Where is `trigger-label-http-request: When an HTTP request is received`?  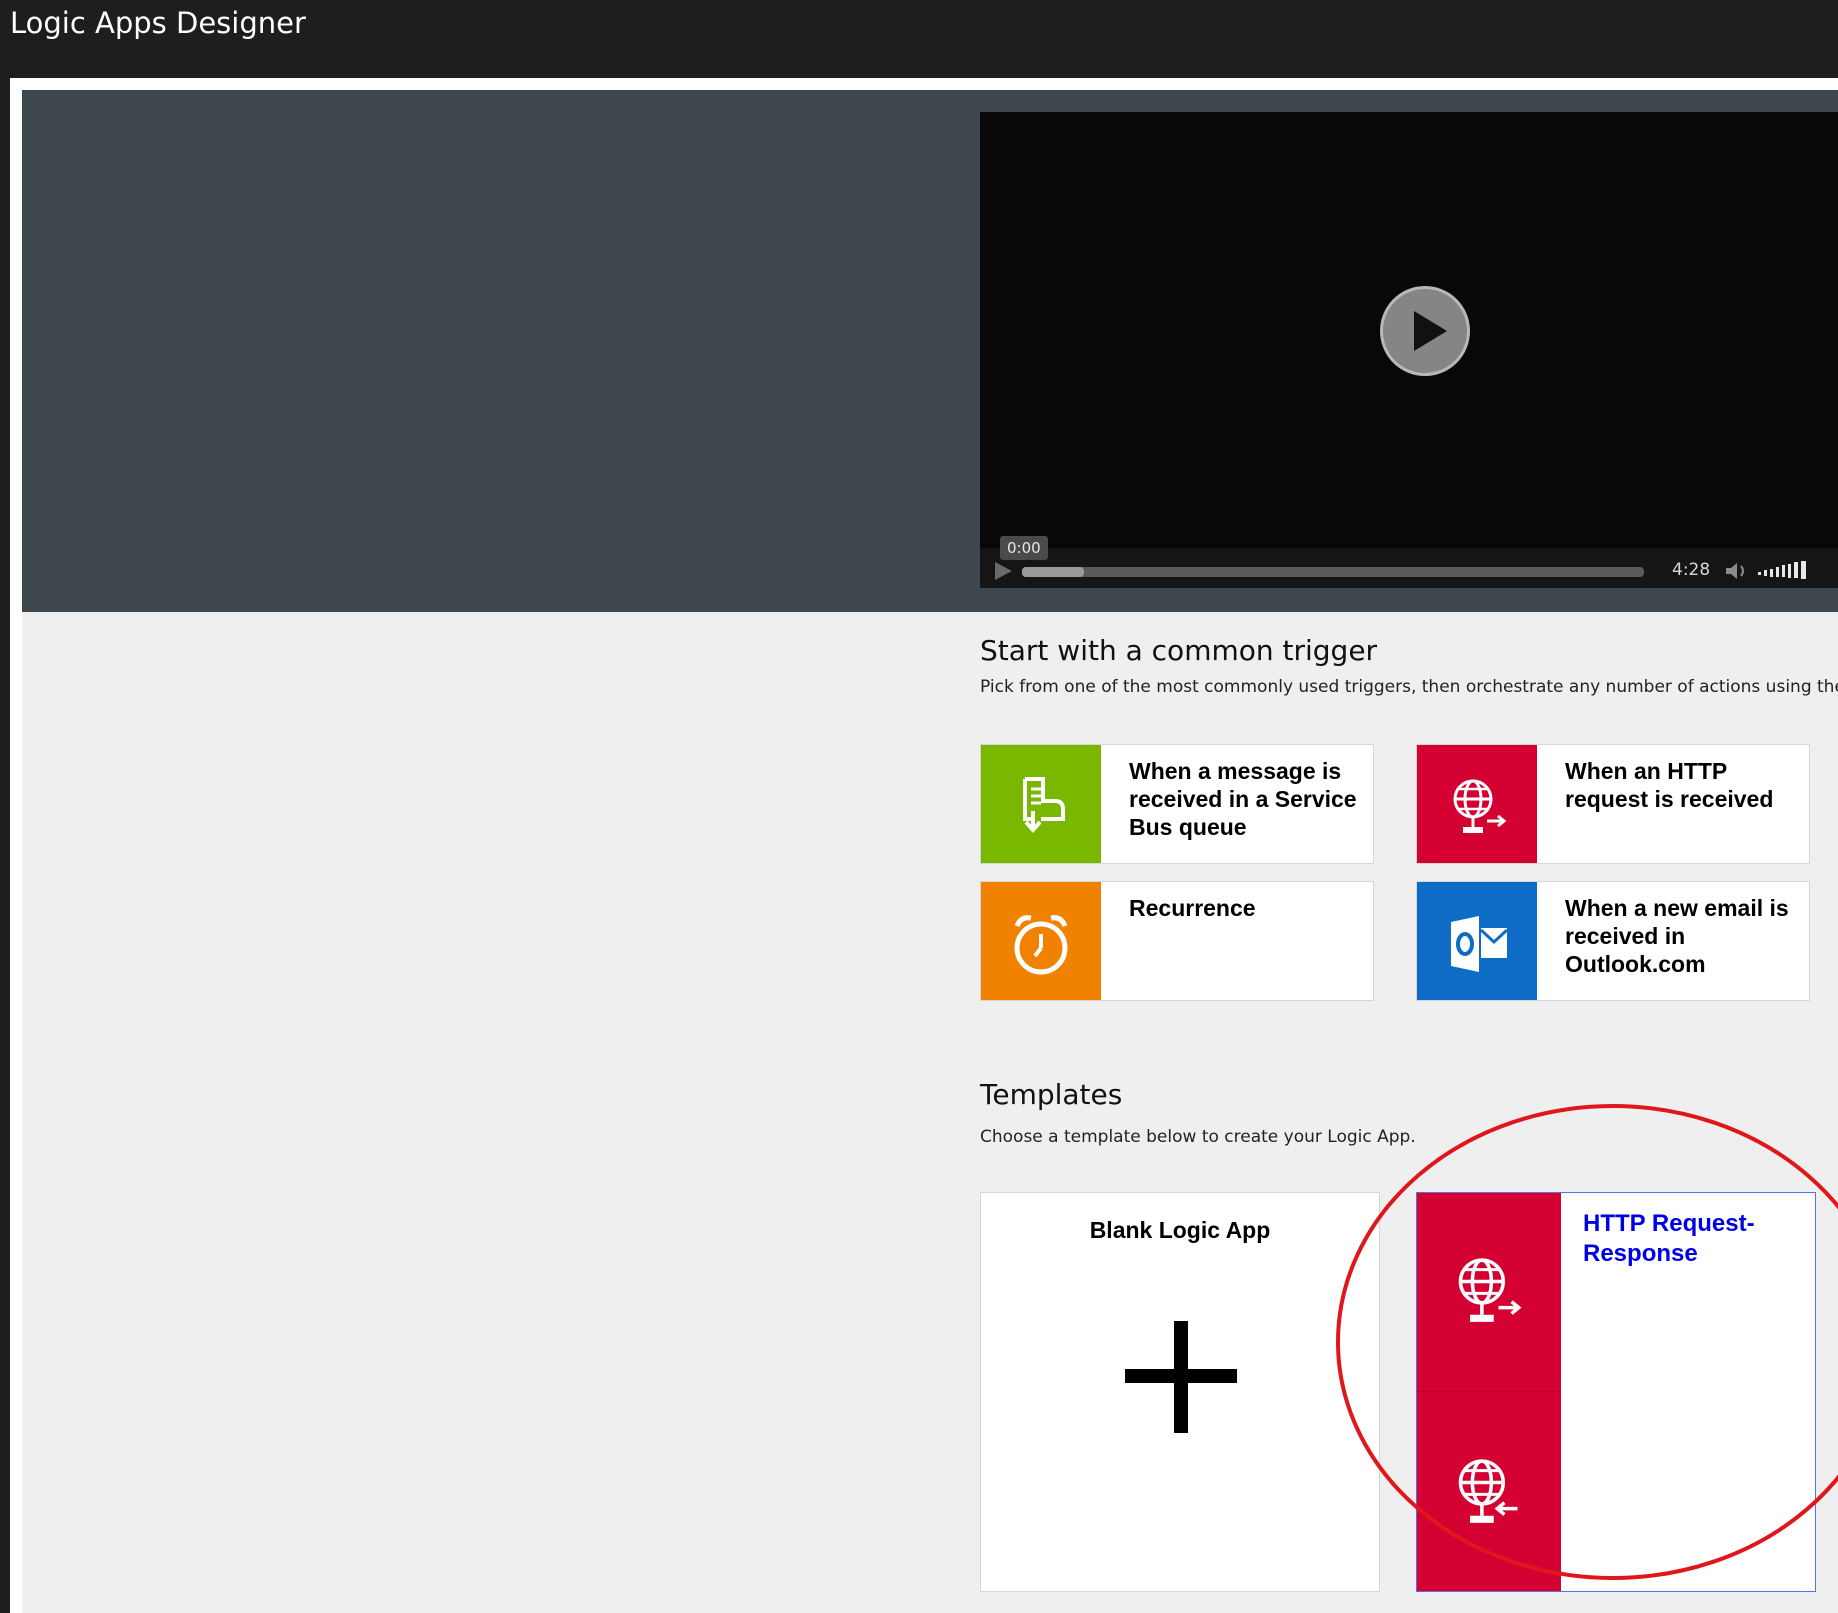
trigger-label-http-request: When an HTTP request is received is located at coordinates (1669, 785).